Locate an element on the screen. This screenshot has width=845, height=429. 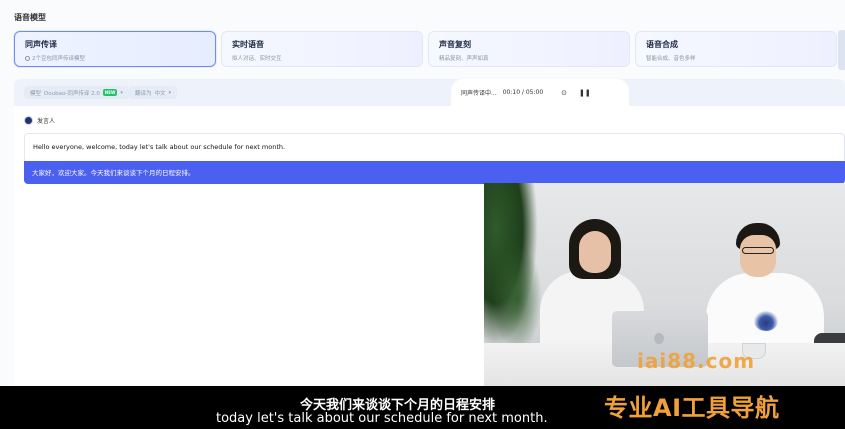
language-select-value: 中文 is located at coordinates (160, 93).